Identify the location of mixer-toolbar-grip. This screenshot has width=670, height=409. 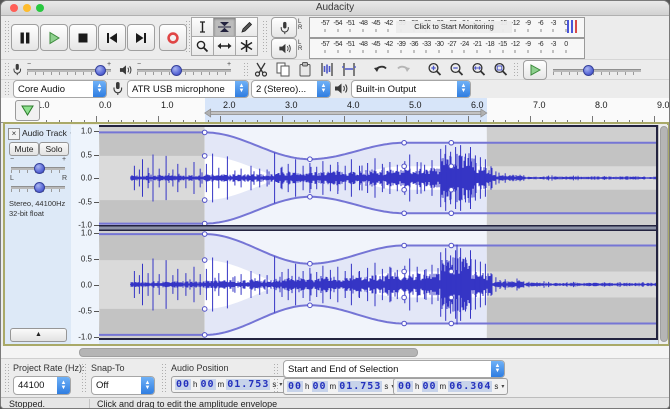
(6, 69).